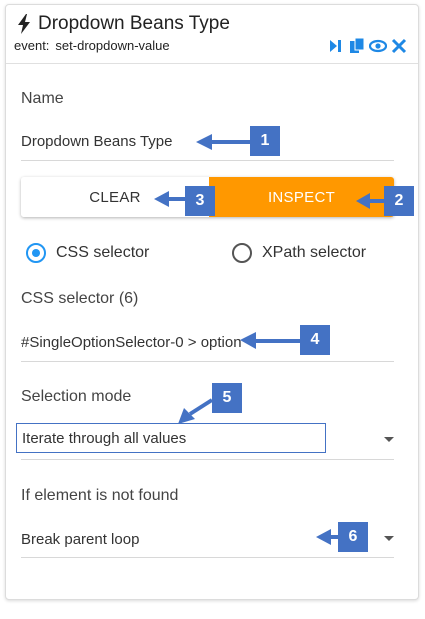 This screenshot has height=619, width=425. What do you see at coordinates (36, 253) in the screenshot?
I see `radio-css-selector-circle` at bounding box center [36, 253].